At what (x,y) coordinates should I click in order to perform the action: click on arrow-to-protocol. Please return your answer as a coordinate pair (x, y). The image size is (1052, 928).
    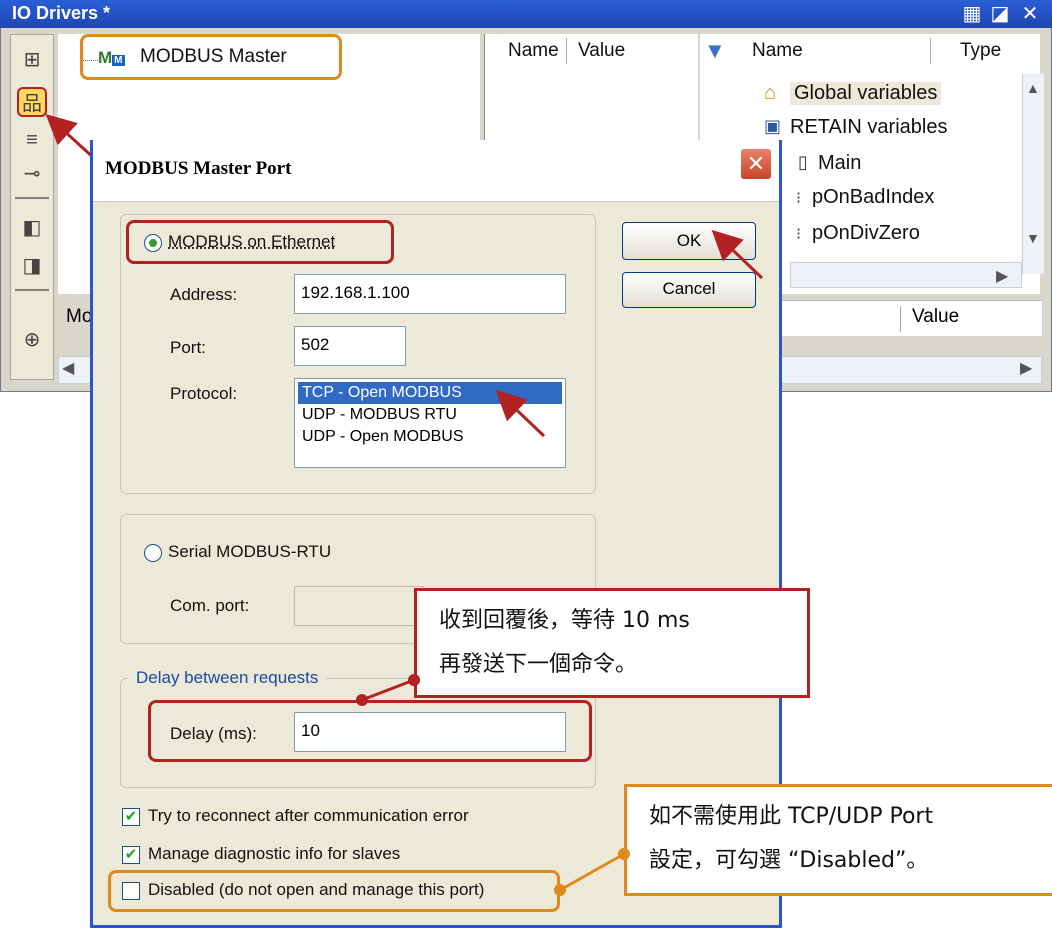
    Looking at the image, I should click on (520, 413).